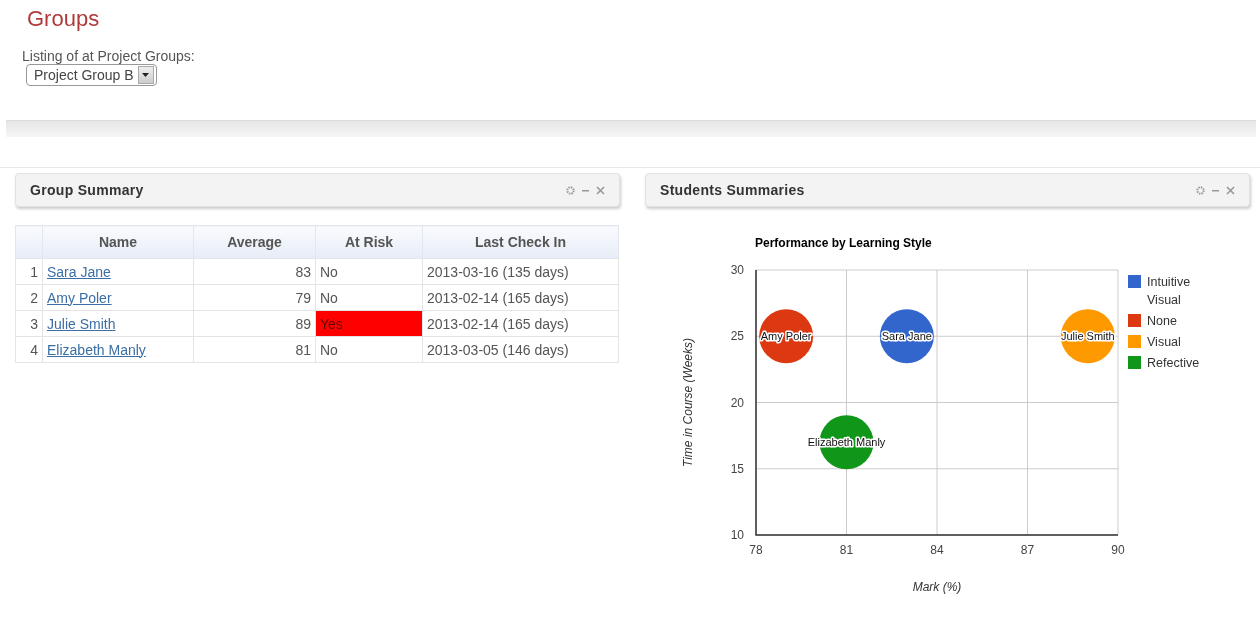 The height and width of the screenshot is (628, 1260). What do you see at coordinates (63, 19) in the screenshot?
I see `page-title: Groups` at bounding box center [63, 19].